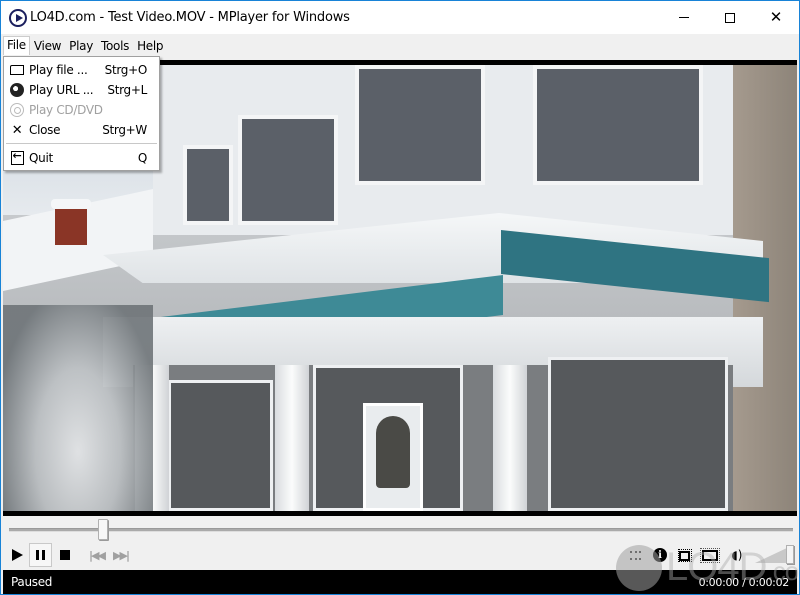 The image size is (800, 595). I want to click on previous-button: |◀◀, so click(96, 555).